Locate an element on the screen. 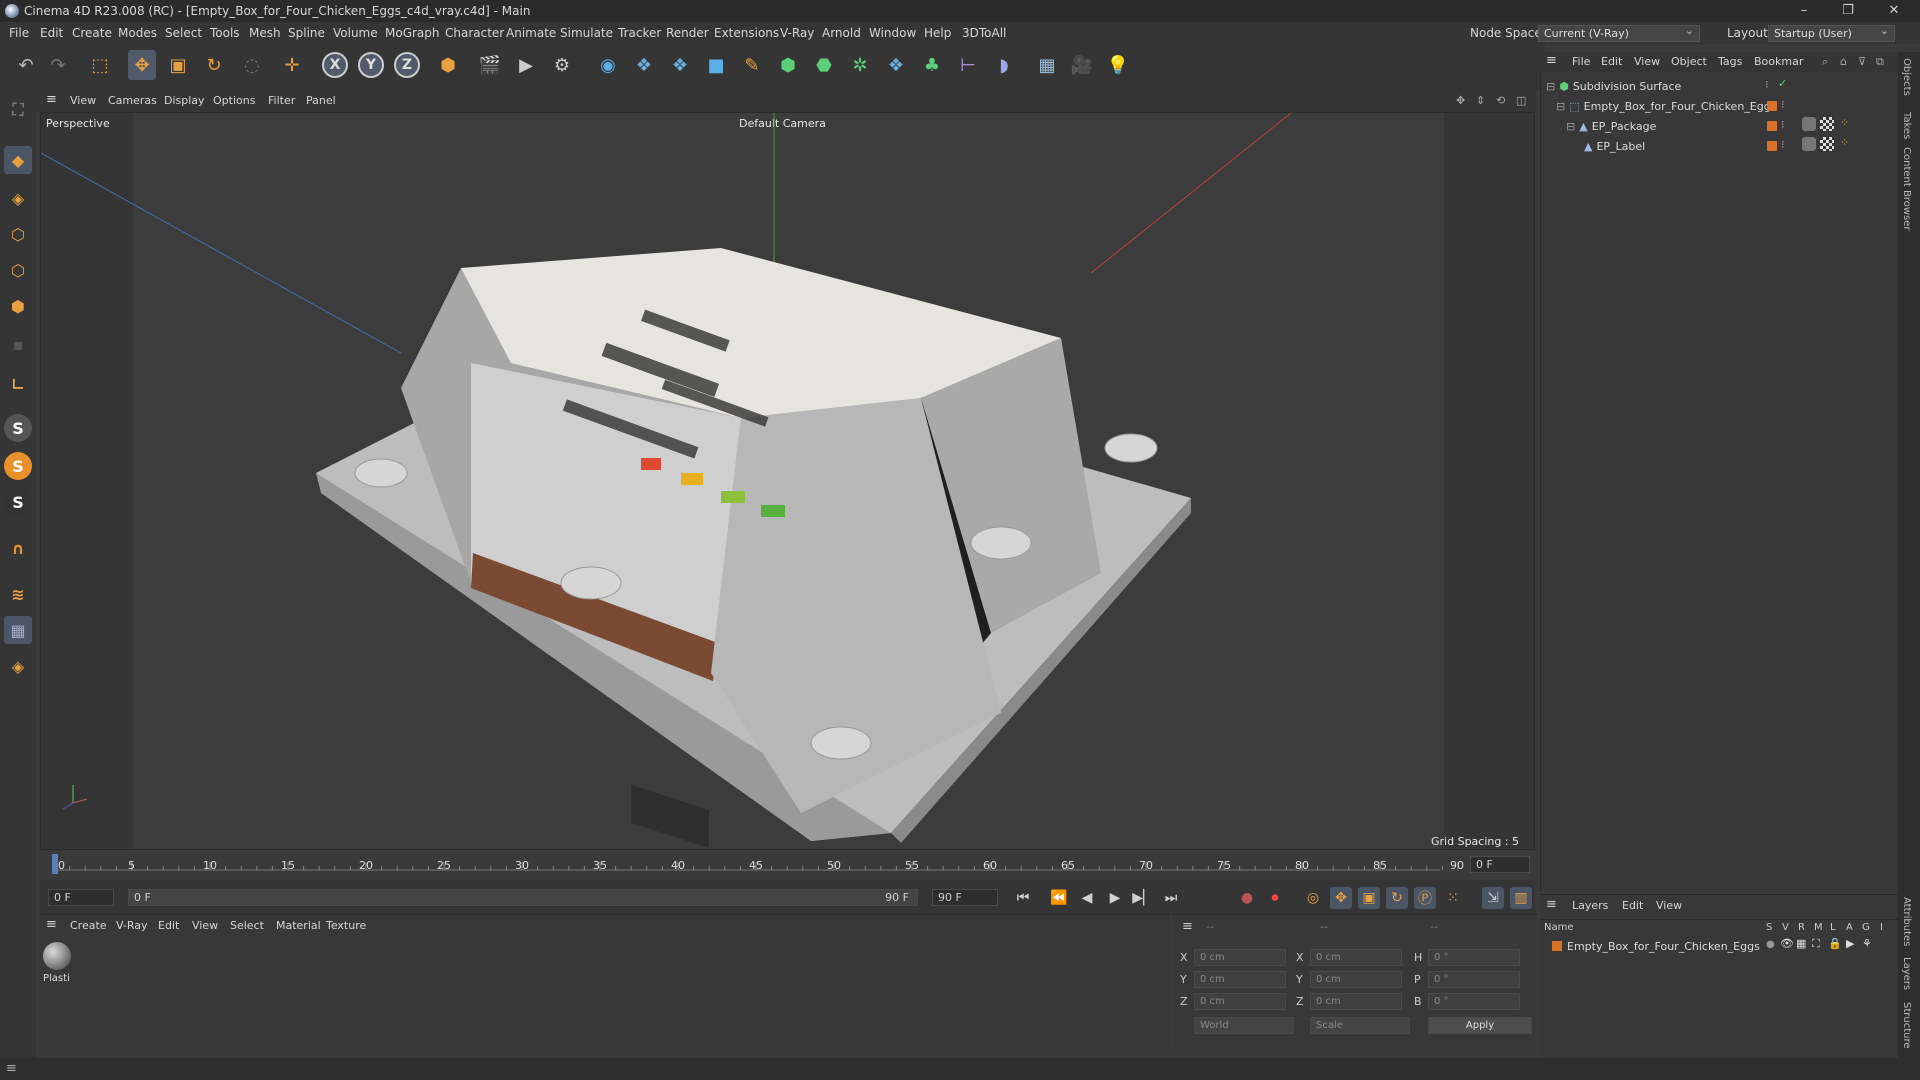  size-x-field: 0 cm is located at coordinates (1356, 957).